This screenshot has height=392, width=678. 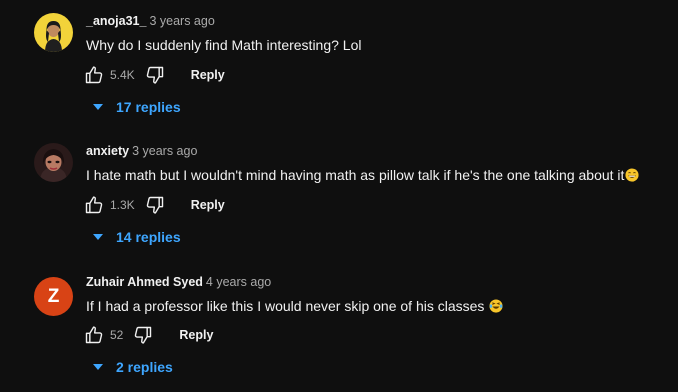 I want to click on comment-actions: 52 Reply, so click(x=148, y=335).